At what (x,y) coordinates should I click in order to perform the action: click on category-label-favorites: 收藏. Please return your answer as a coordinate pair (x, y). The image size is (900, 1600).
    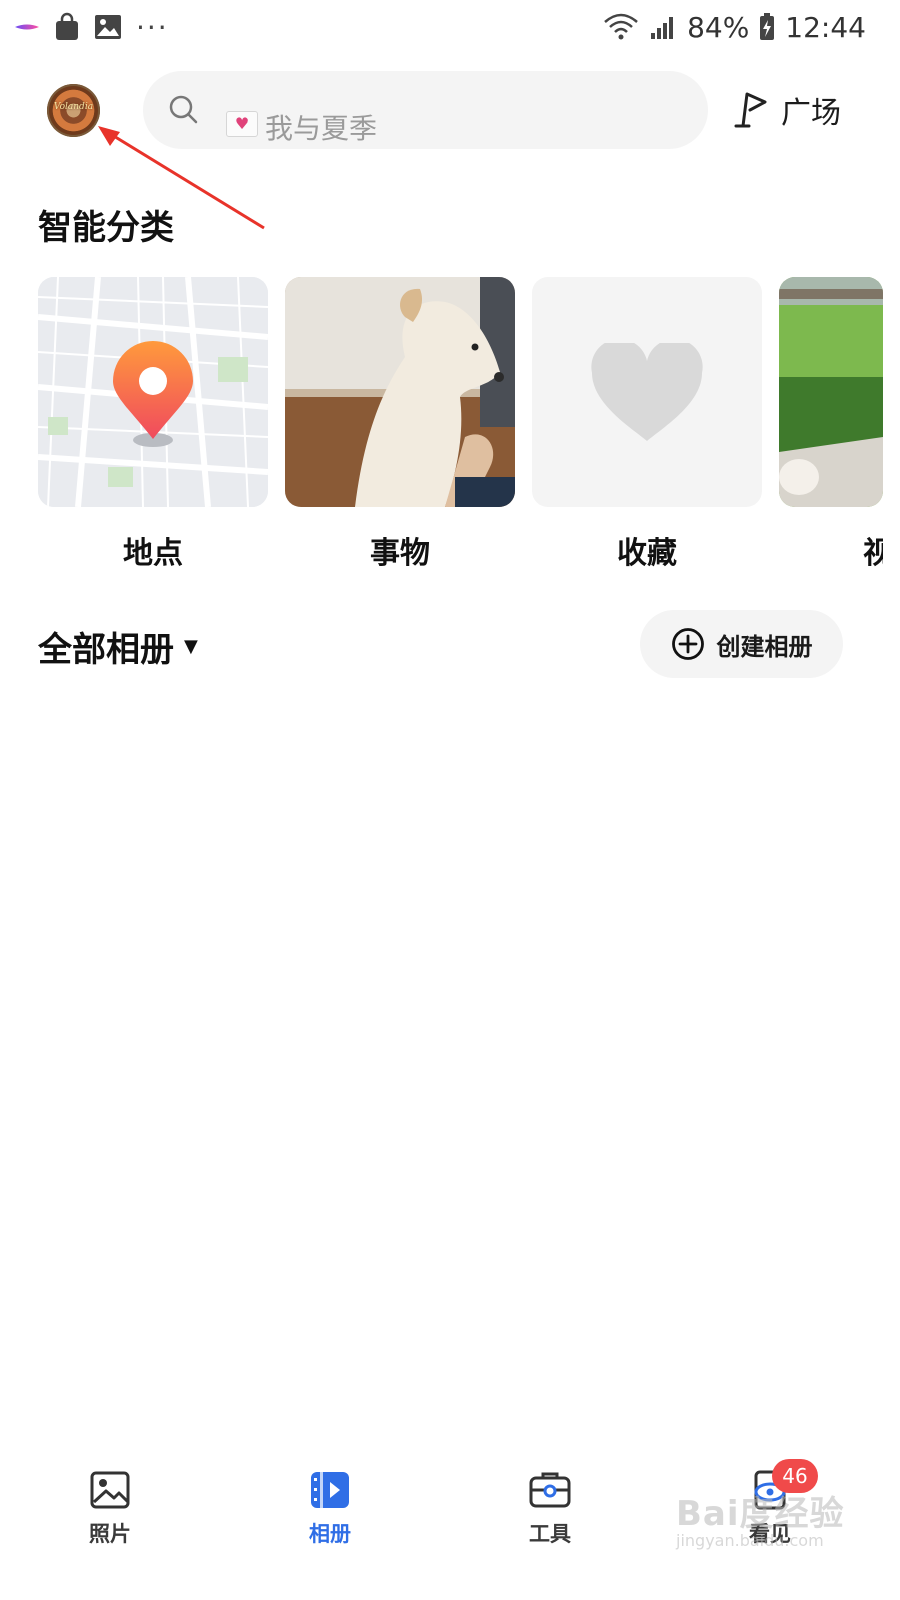
    Looking at the image, I should click on (647, 553).